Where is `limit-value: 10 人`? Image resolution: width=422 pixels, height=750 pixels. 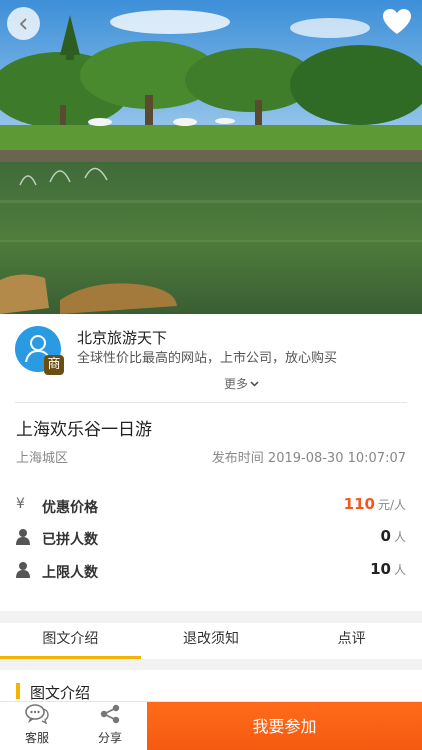 limit-value: 10 人 is located at coordinates (388, 569).